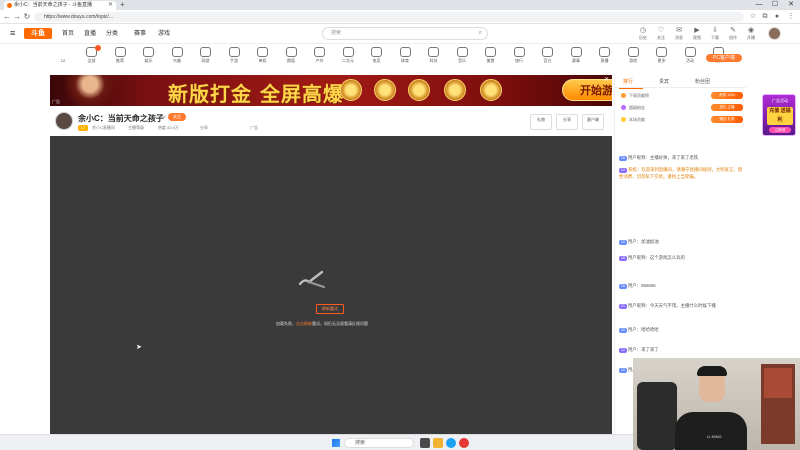 The height and width of the screenshot is (450, 800). What do you see at coordinates (548, 56) in the screenshot?
I see `category-item: 官方` at bounding box center [548, 56].